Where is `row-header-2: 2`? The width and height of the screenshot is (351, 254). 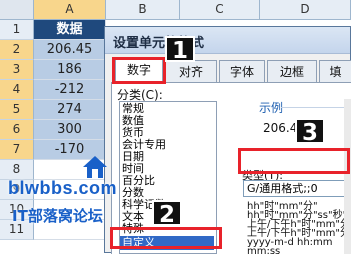
row-header-2: 2 is located at coordinates (17, 50).